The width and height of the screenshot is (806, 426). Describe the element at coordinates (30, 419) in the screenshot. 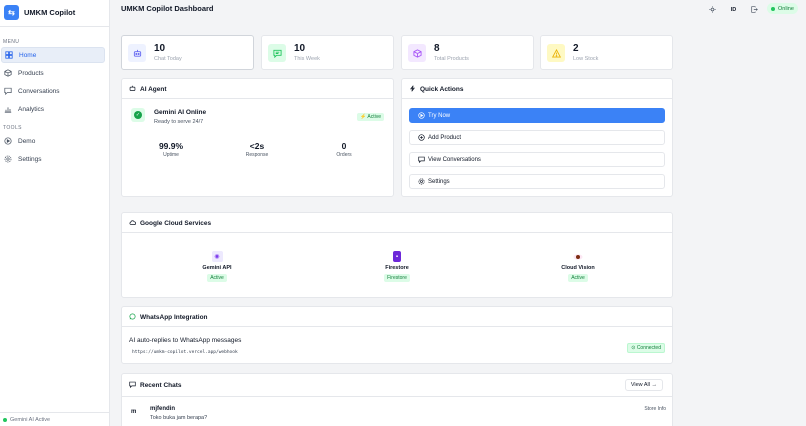

I see `footer-status-text: Gemini AI Active` at that location.